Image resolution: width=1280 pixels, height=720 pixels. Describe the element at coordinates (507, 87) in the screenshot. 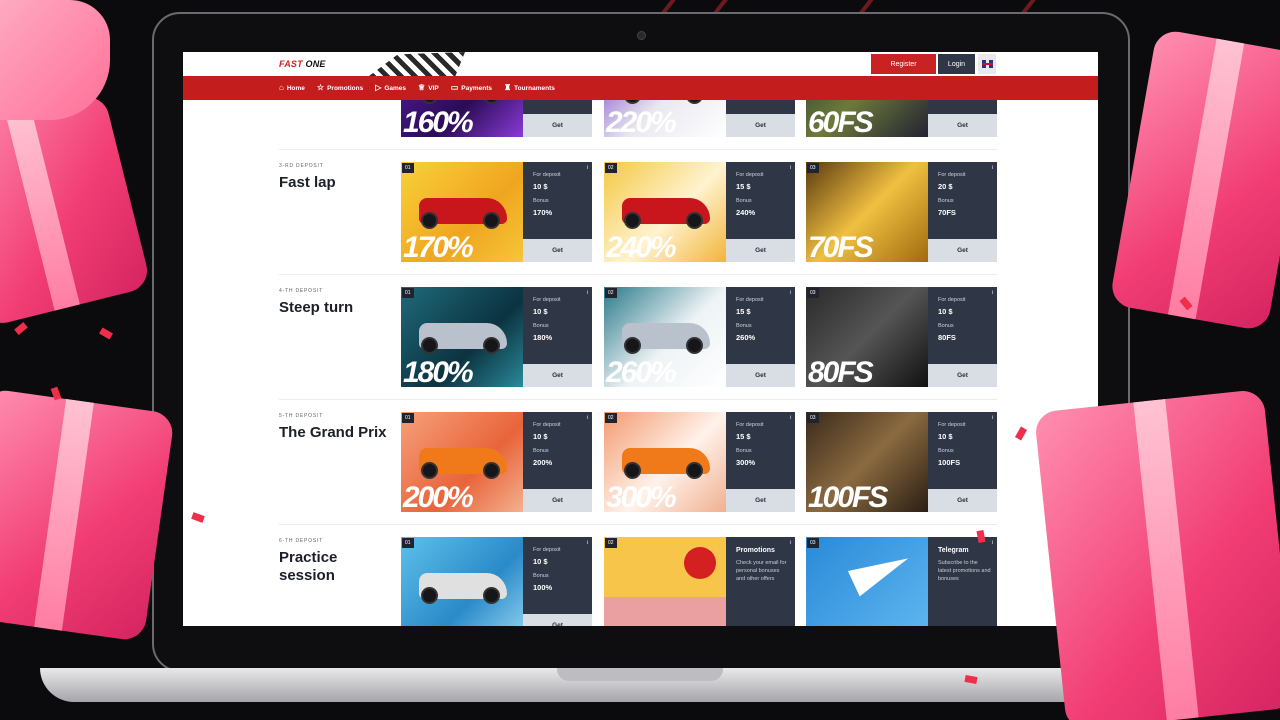

I see `trophy-icon: ♜` at that location.